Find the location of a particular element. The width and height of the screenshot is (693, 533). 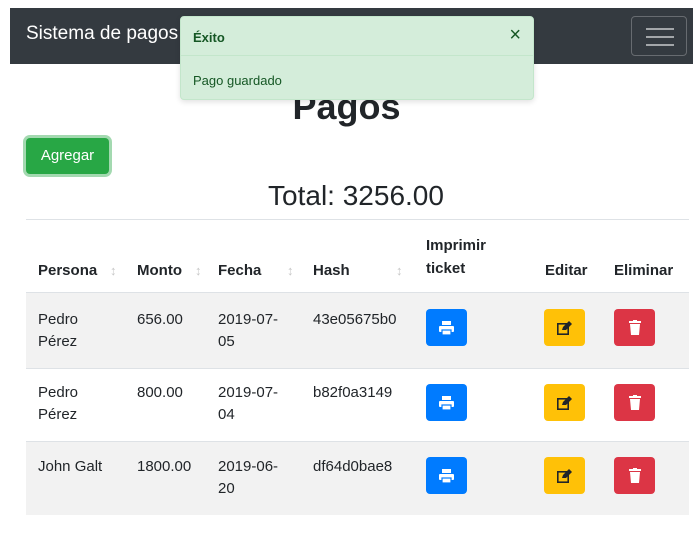

brand-title: Sistema de pagos is located at coordinates (102, 34).